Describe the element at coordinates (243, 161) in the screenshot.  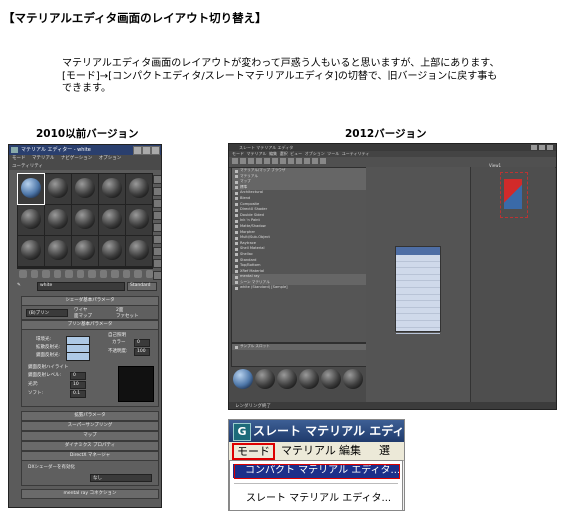
I see `pick-material-icon` at that location.